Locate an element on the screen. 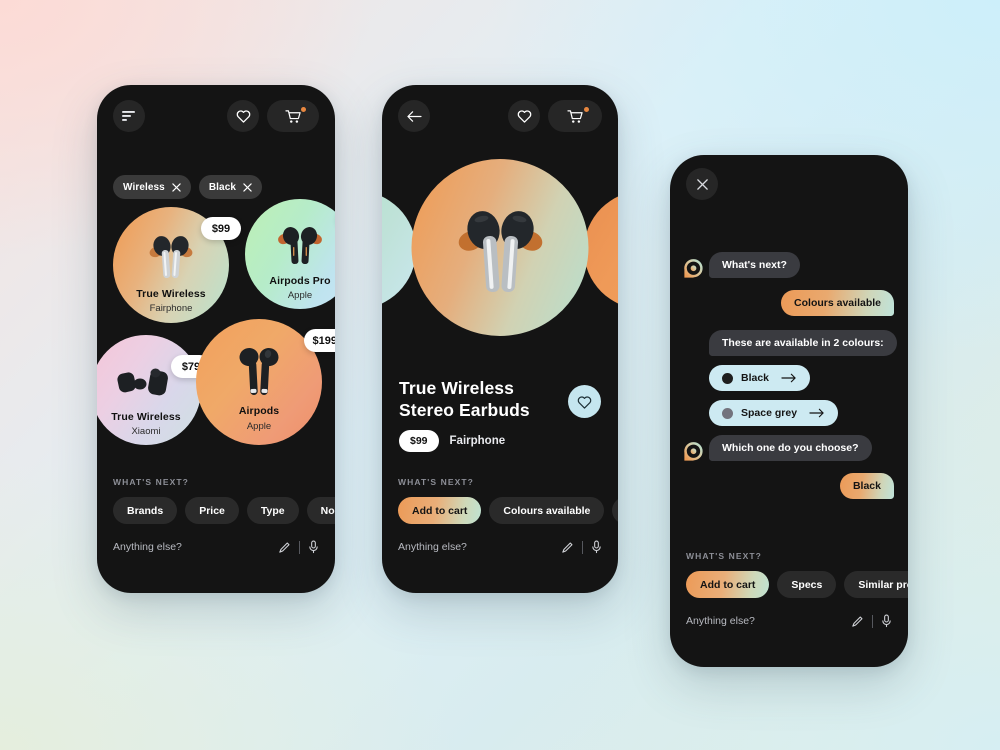 This screenshot has width=1000, height=750. product-card-true-wireless-xiaomi: True Wireless Xiaomi $79 is located at coordinates (154, 390).